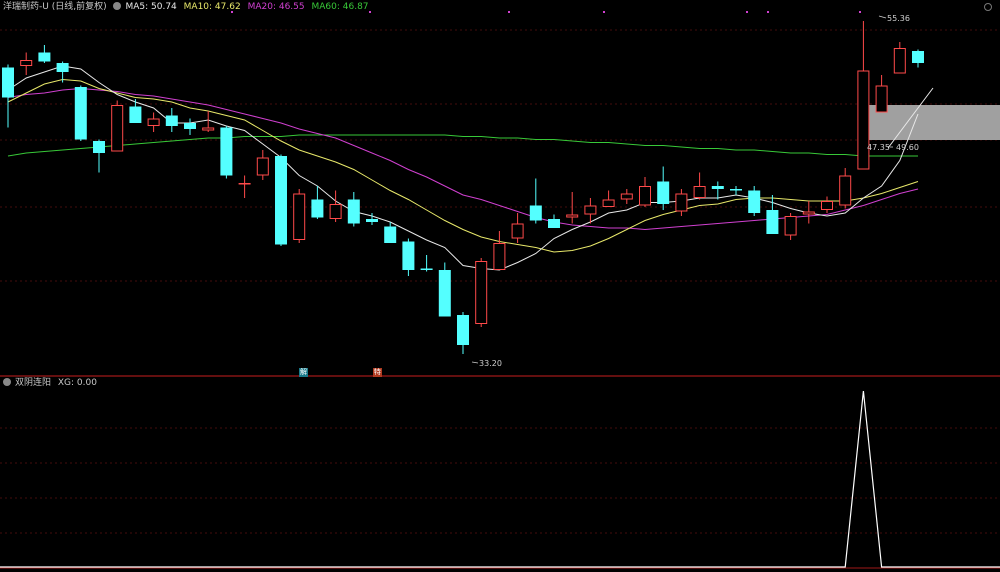  I want to click on window-circle-icon, so click(988, 7).